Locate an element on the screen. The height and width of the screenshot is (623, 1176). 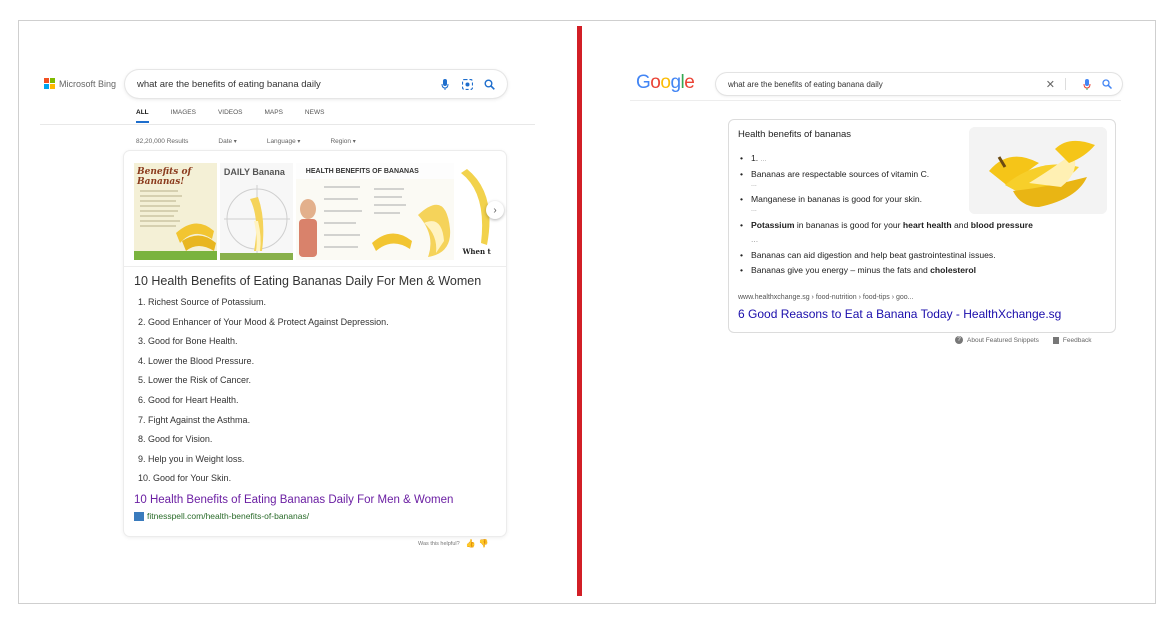
helpful-label: Was this helpful? is located at coordinates (439, 543).